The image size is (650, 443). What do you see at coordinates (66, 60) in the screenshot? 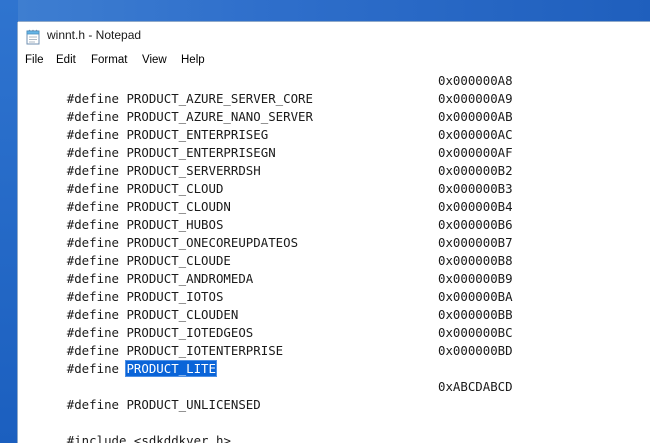
I see `menu-edit: Edit` at bounding box center [66, 60].